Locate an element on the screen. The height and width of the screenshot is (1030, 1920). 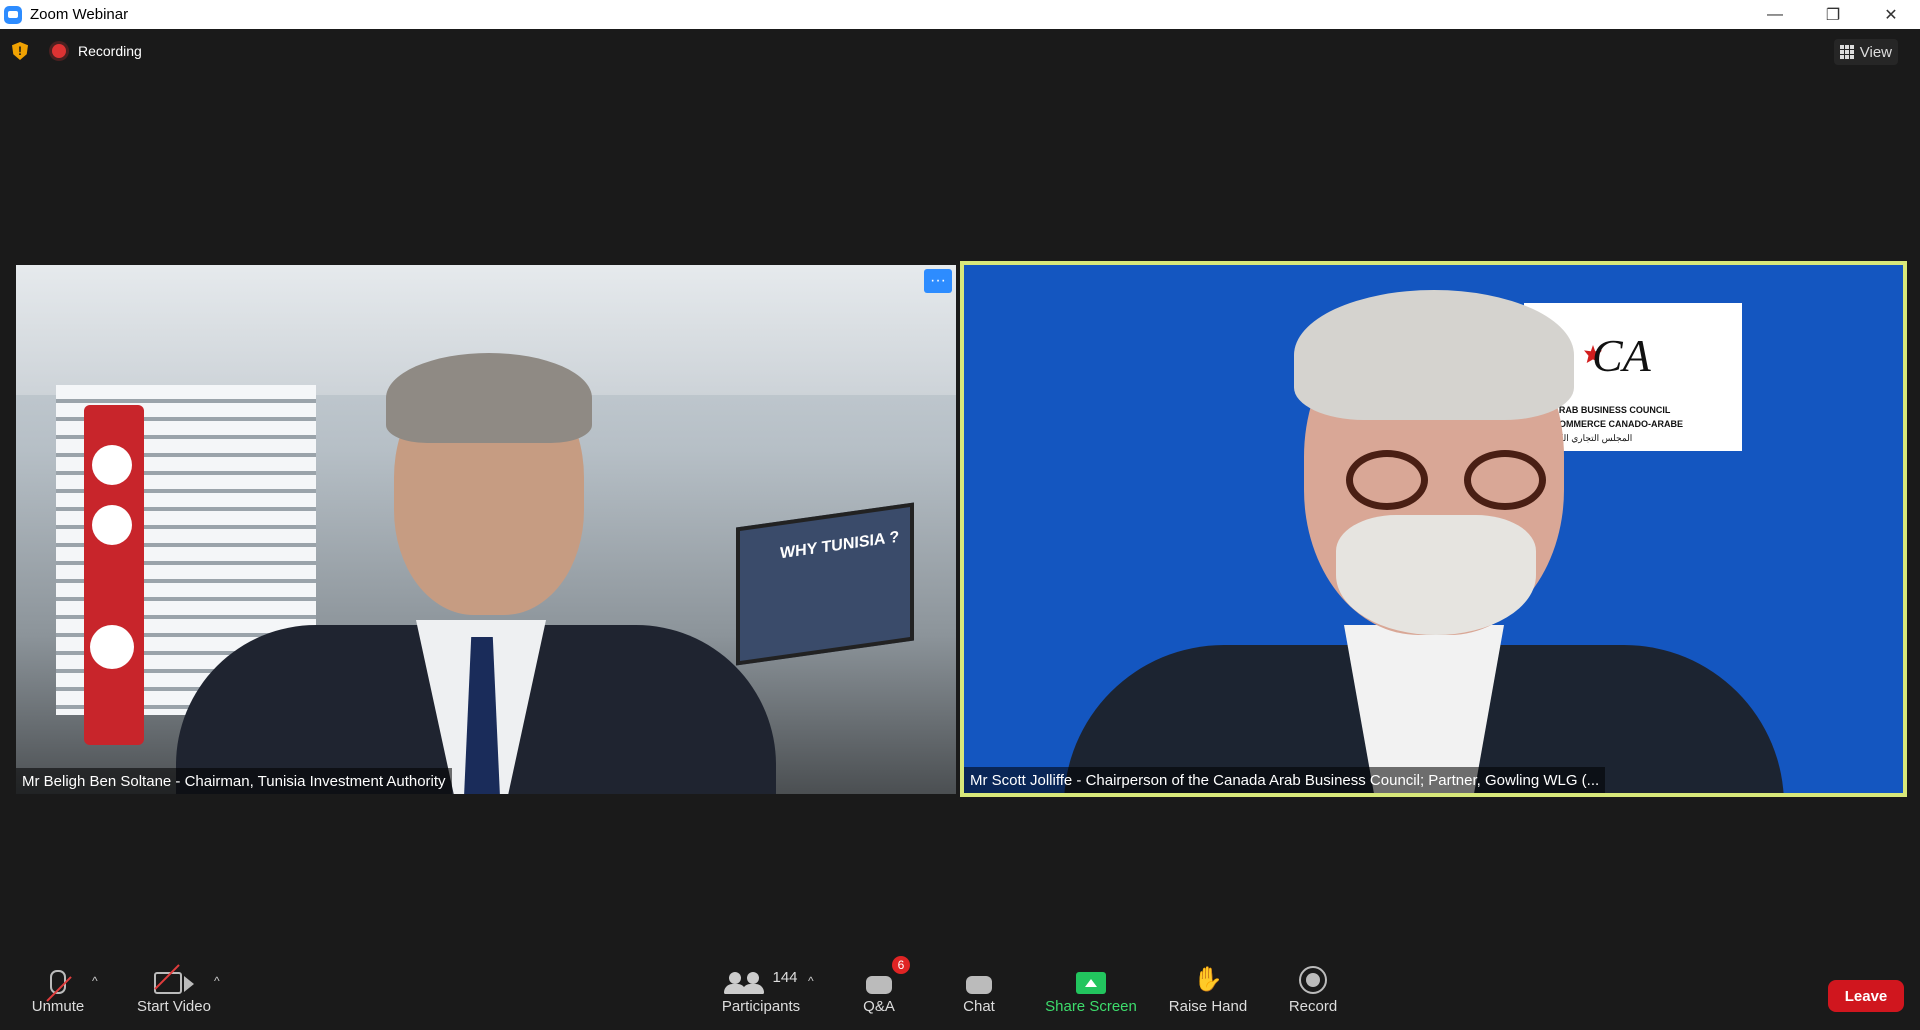
qa-icon is located at coordinates (879, 985).